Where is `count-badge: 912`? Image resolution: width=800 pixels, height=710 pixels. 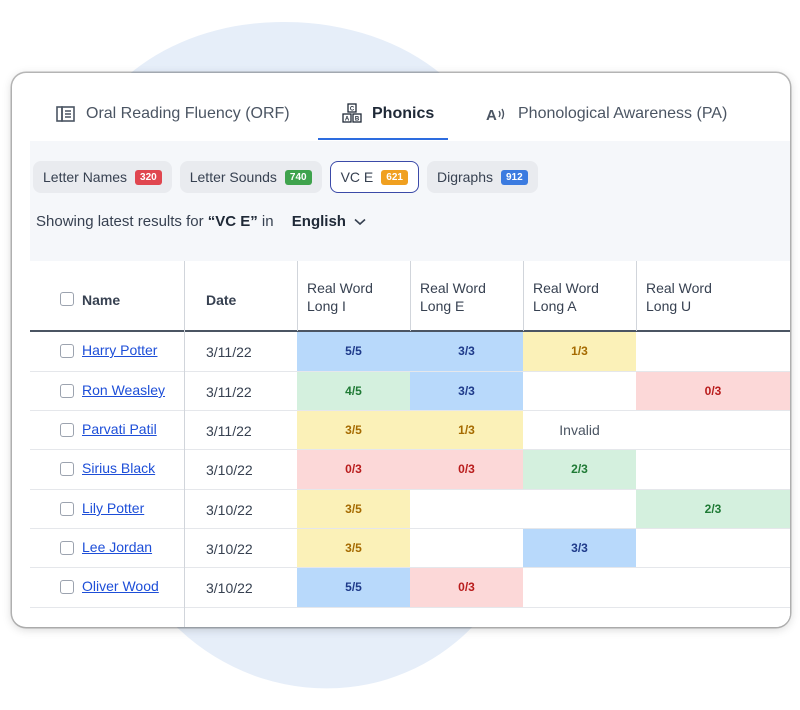
count-badge: 912 is located at coordinates (514, 177).